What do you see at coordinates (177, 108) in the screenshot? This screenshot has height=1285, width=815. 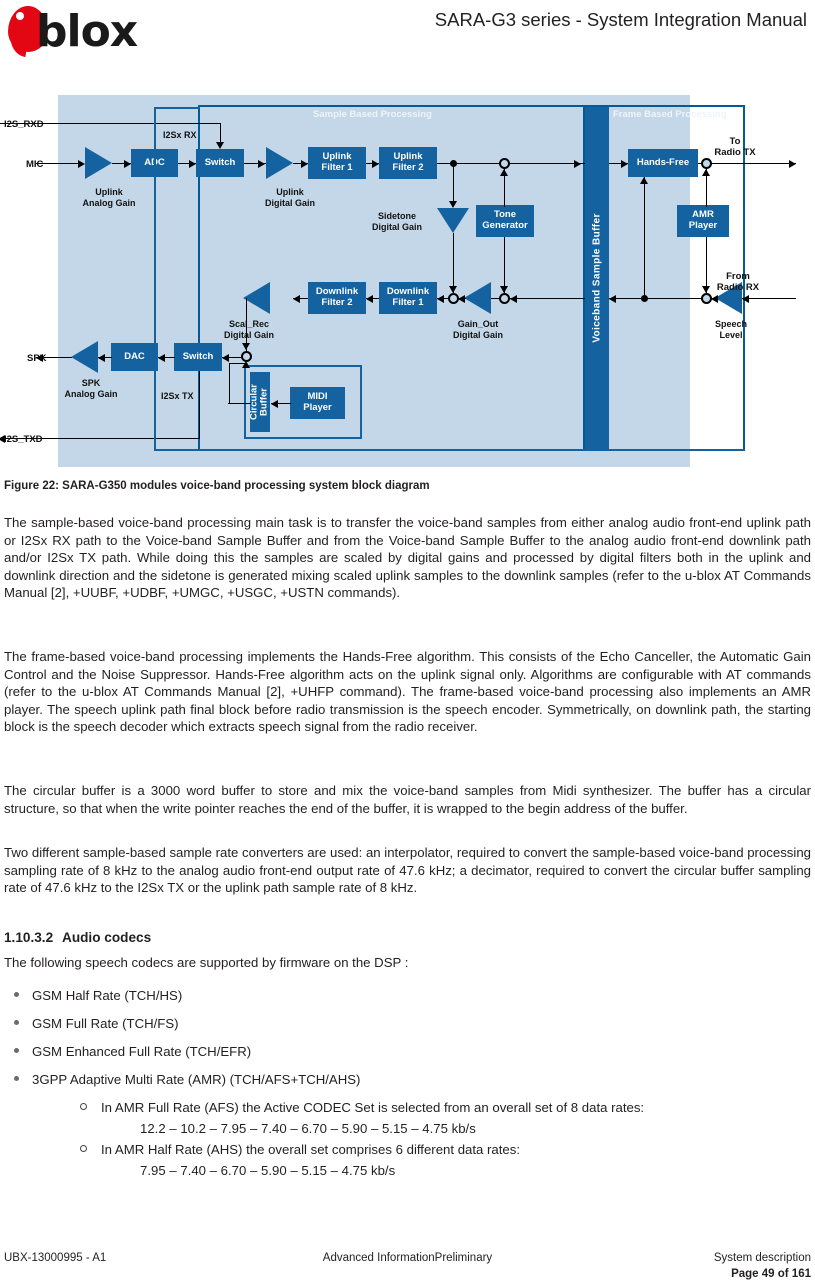 I see `analog-frontend-boundary-top` at bounding box center [177, 108].